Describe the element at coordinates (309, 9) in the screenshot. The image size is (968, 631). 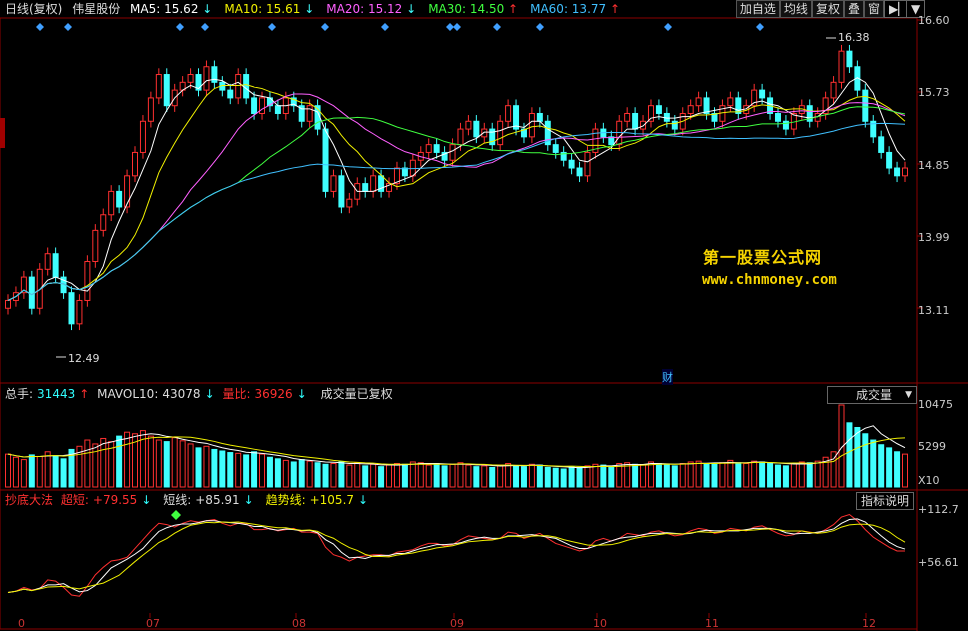
I see `ma-arrow: ↓` at that location.